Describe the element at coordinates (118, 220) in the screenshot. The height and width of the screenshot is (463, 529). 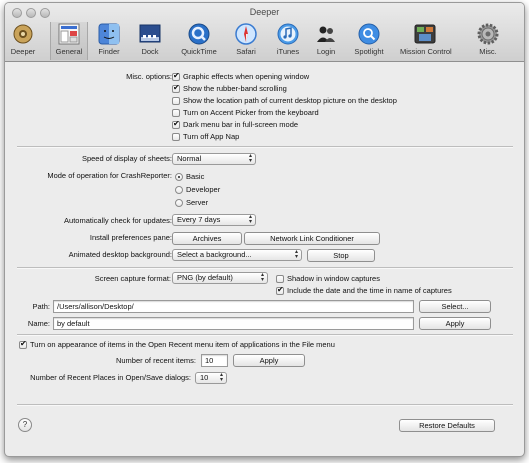
I see `updates-label: Automatically check for updates:` at that location.